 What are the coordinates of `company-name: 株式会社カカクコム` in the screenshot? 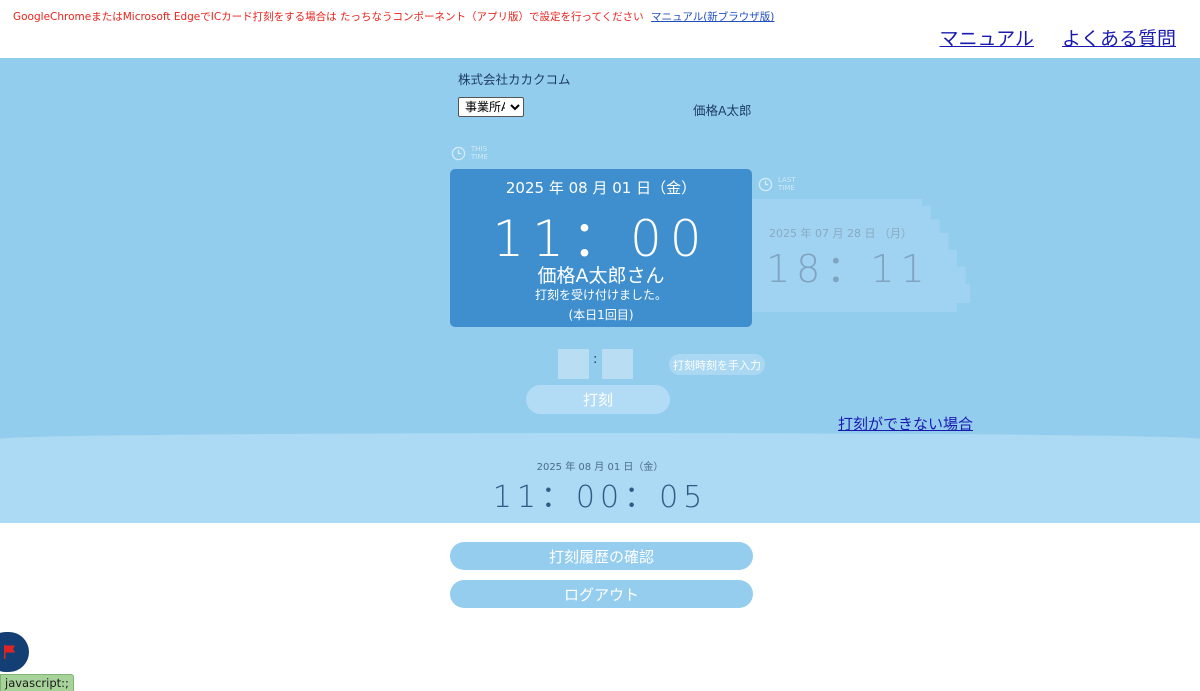 It's located at (514, 79).